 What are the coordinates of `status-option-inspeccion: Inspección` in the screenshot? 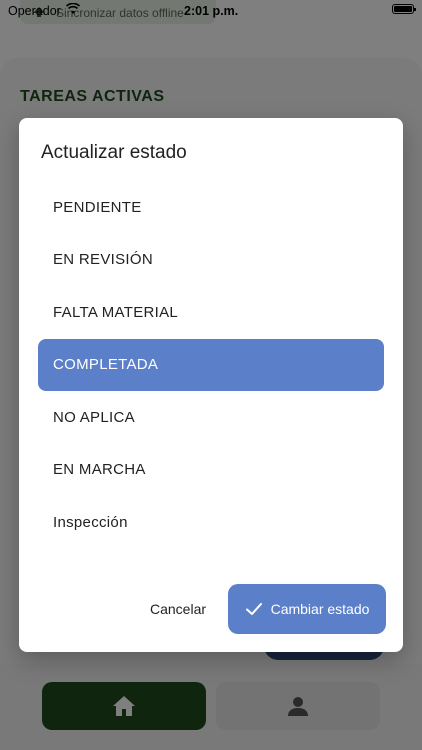 It's located at (211, 522).